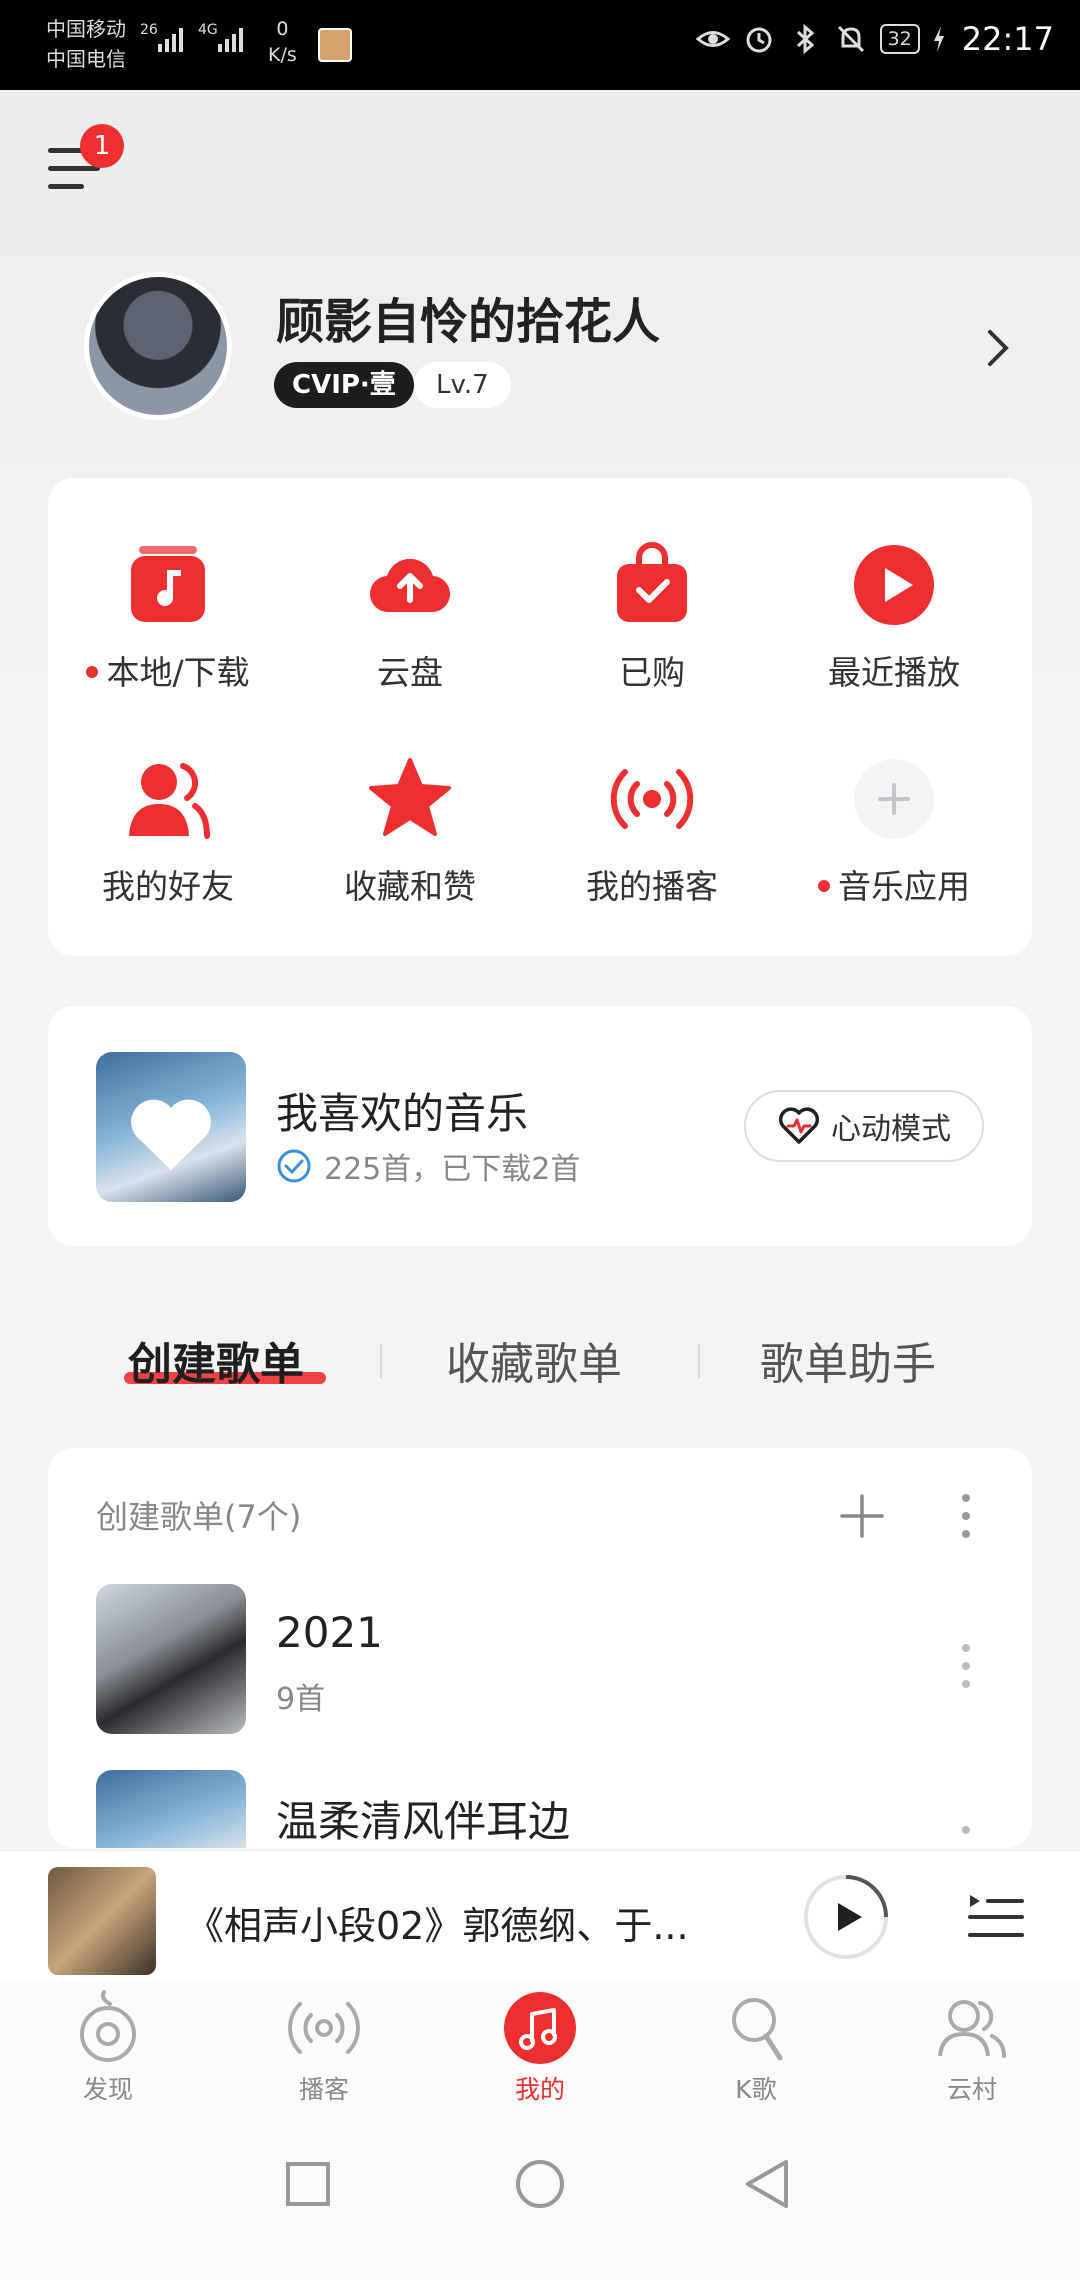 This screenshot has height=2280, width=1080. I want to click on grid-item-favorites: 收藏和赞, so click(410, 832).